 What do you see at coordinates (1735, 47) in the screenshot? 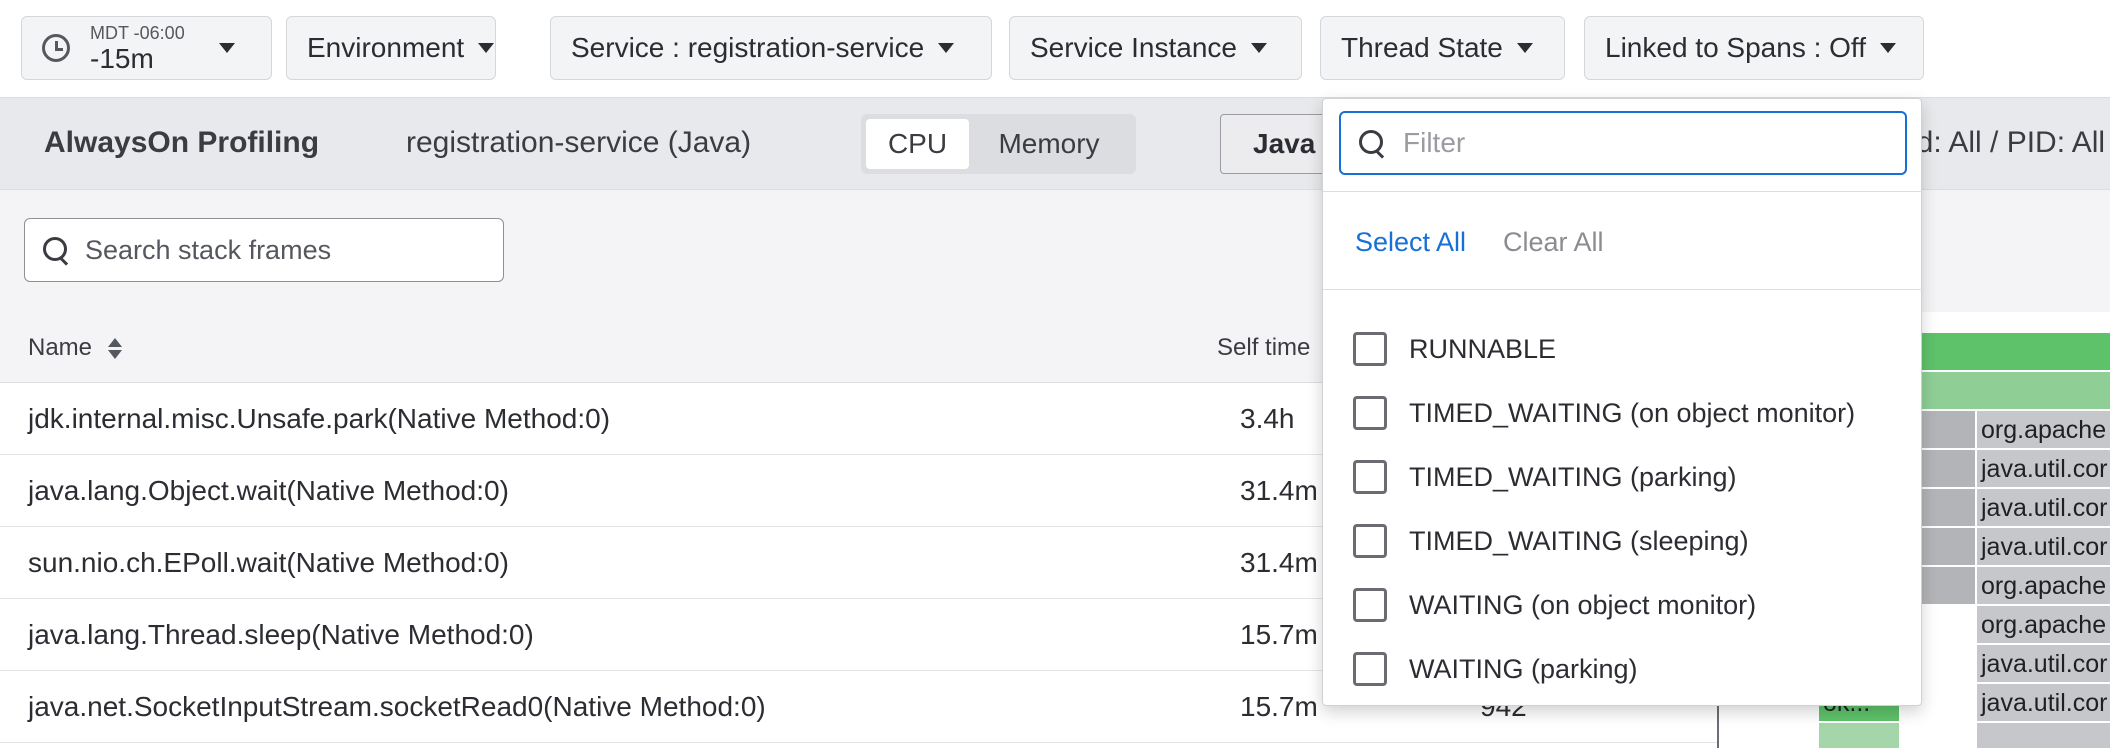
I see `linked-to-spans-filter-label: Linked to Spans : Off` at bounding box center [1735, 47].